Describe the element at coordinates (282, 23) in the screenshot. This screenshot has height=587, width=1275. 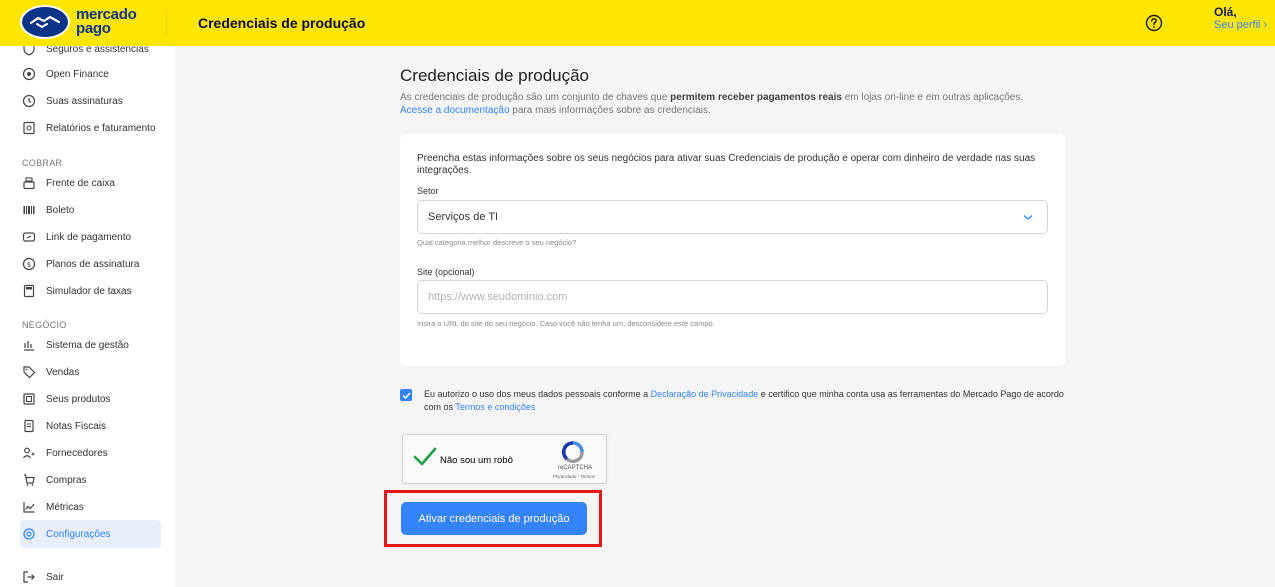
I see `header-title: Credenciais de produção` at that location.